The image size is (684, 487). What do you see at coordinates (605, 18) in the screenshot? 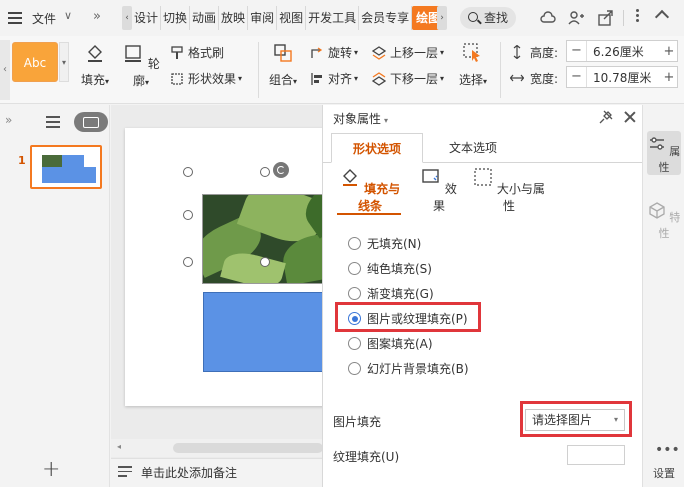
I see `share-icon` at bounding box center [605, 18].